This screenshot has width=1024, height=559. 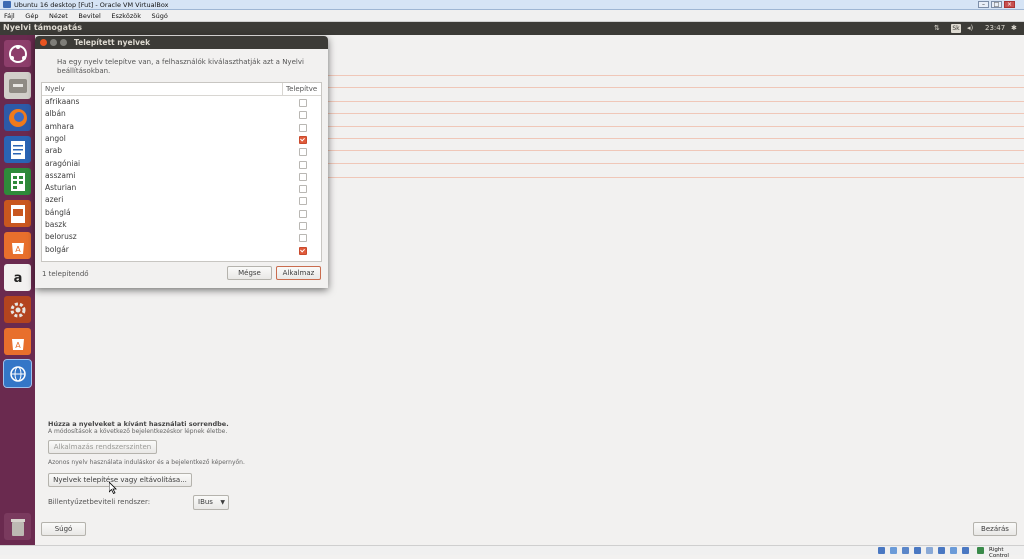 What do you see at coordinates (61, 188) in the screenshot?
I see `language-name: Asturian` at bounding box center [61, 188].